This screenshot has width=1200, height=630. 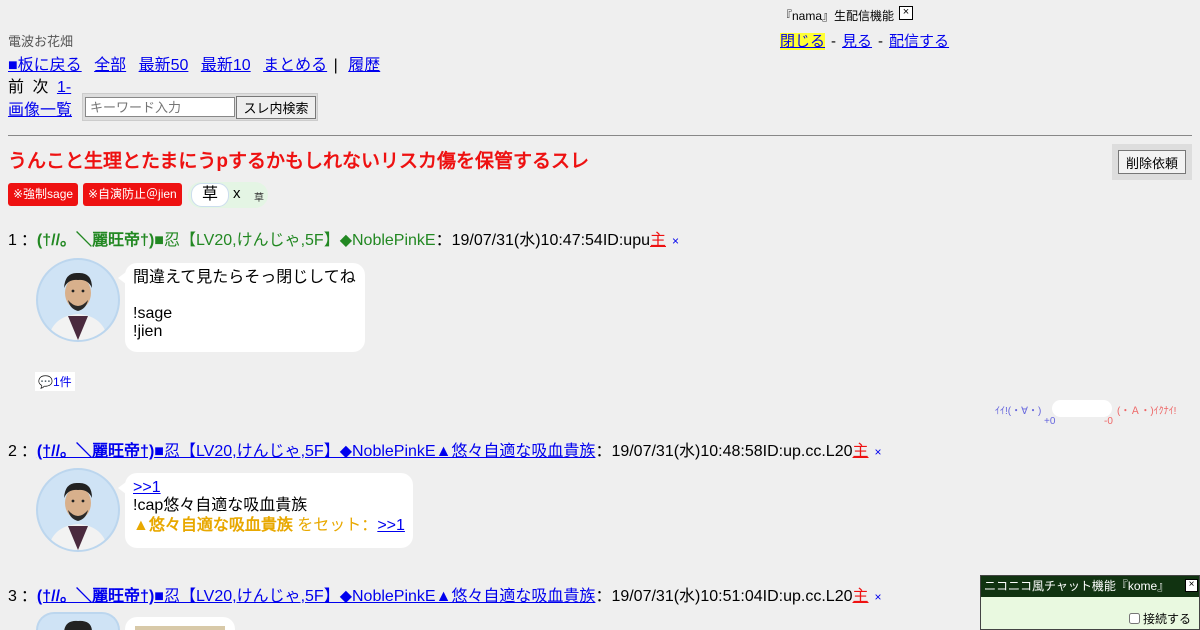 What do you see at coordinates (295, 240) in the screenshot?
I see `poster-trip: ■忍【LV20,けんじゃ,5F】◆NoblePinkE` at bounding box center [295, 240].